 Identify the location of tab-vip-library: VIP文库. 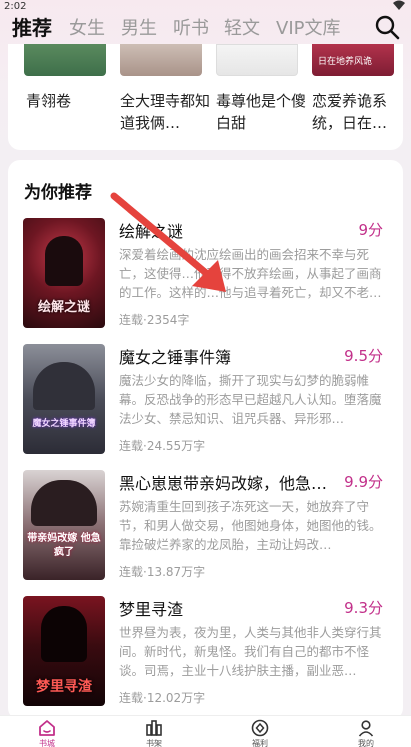
(308, 27).